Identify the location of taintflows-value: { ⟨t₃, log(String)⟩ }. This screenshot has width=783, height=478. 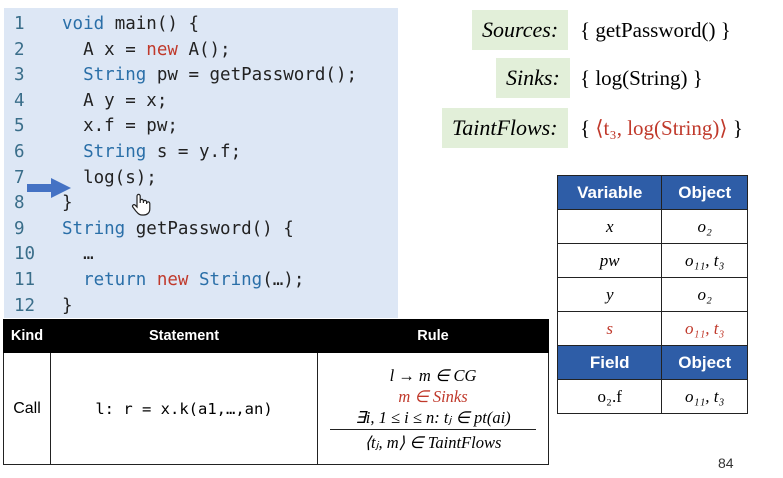
(661, 128).